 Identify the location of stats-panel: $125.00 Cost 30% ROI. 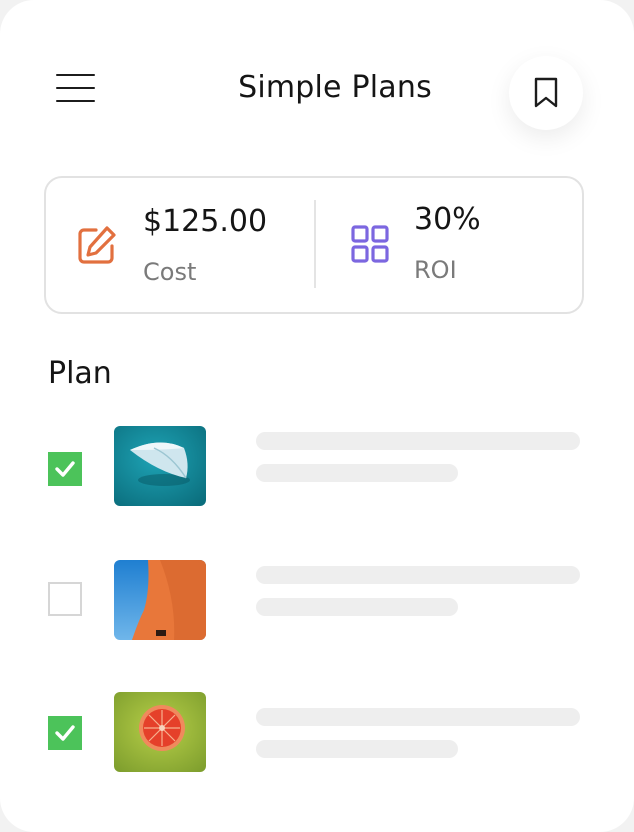
(314, 245).